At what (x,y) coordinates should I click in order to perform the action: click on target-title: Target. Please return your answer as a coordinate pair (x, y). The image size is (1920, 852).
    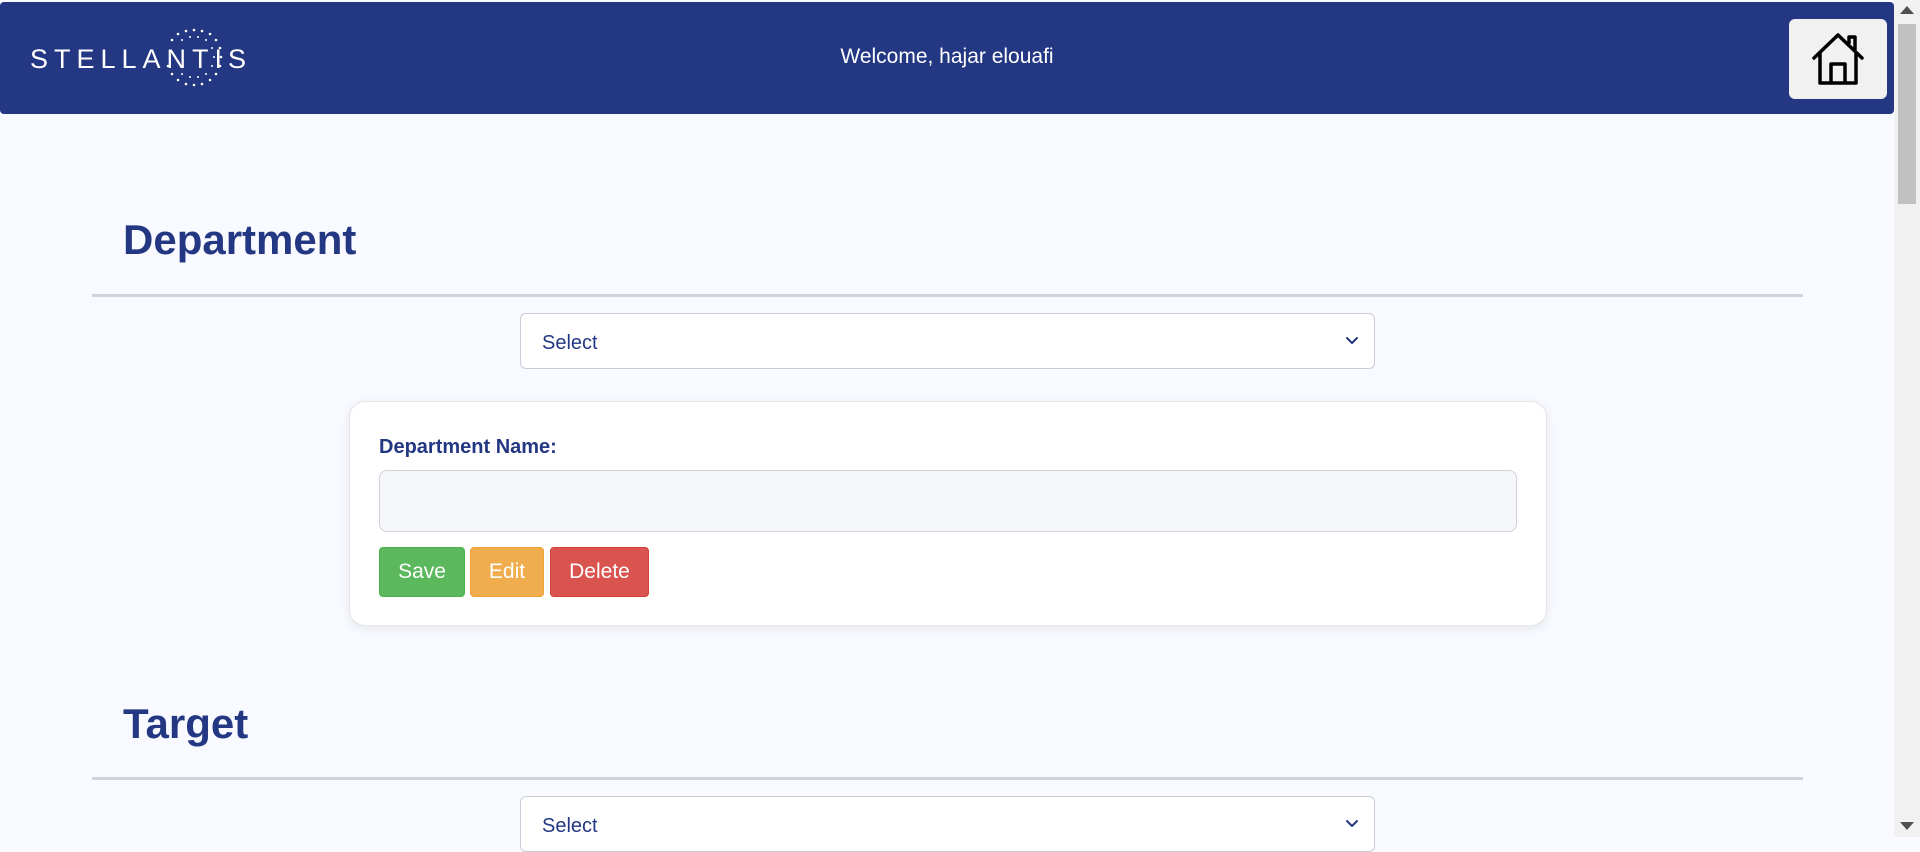
    Looking at the image, I should click on (186, 723).